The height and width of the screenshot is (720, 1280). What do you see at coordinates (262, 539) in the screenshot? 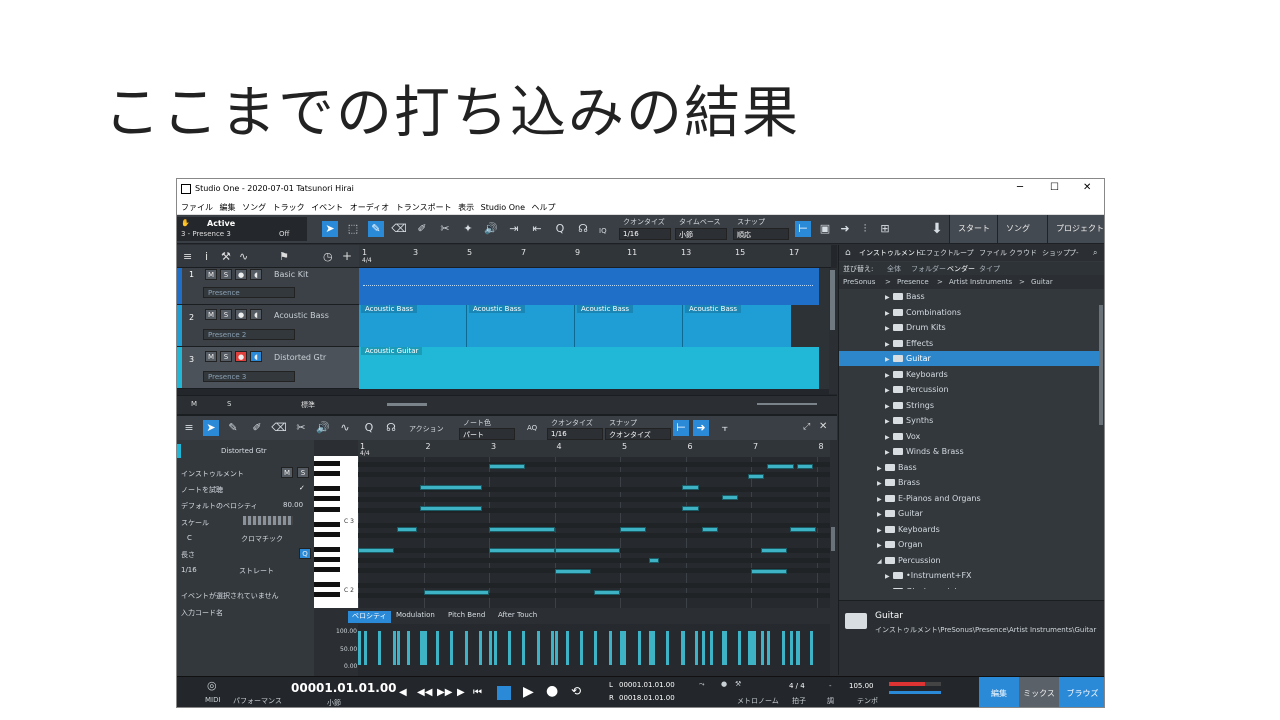
I see `scale-select: クロマチック` at bounding box center [262, 539].